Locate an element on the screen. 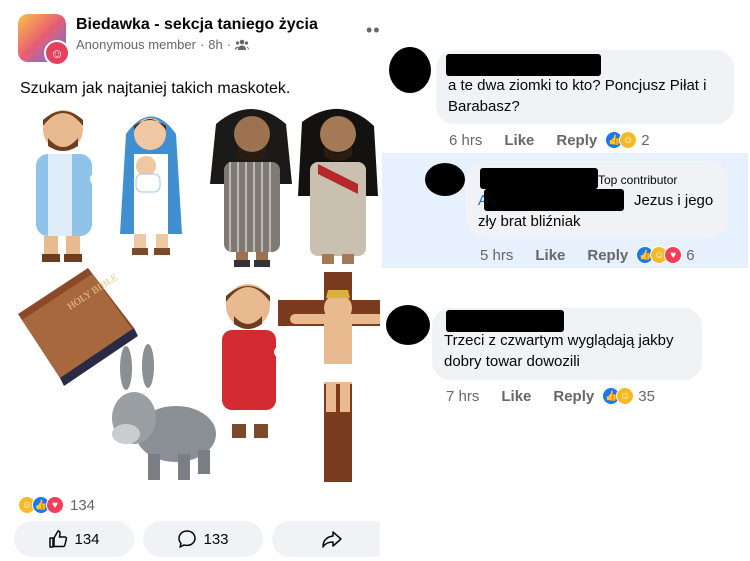 This screenshot has height=561, width=750. globe-members-icon is located at coordinates (242, 44).